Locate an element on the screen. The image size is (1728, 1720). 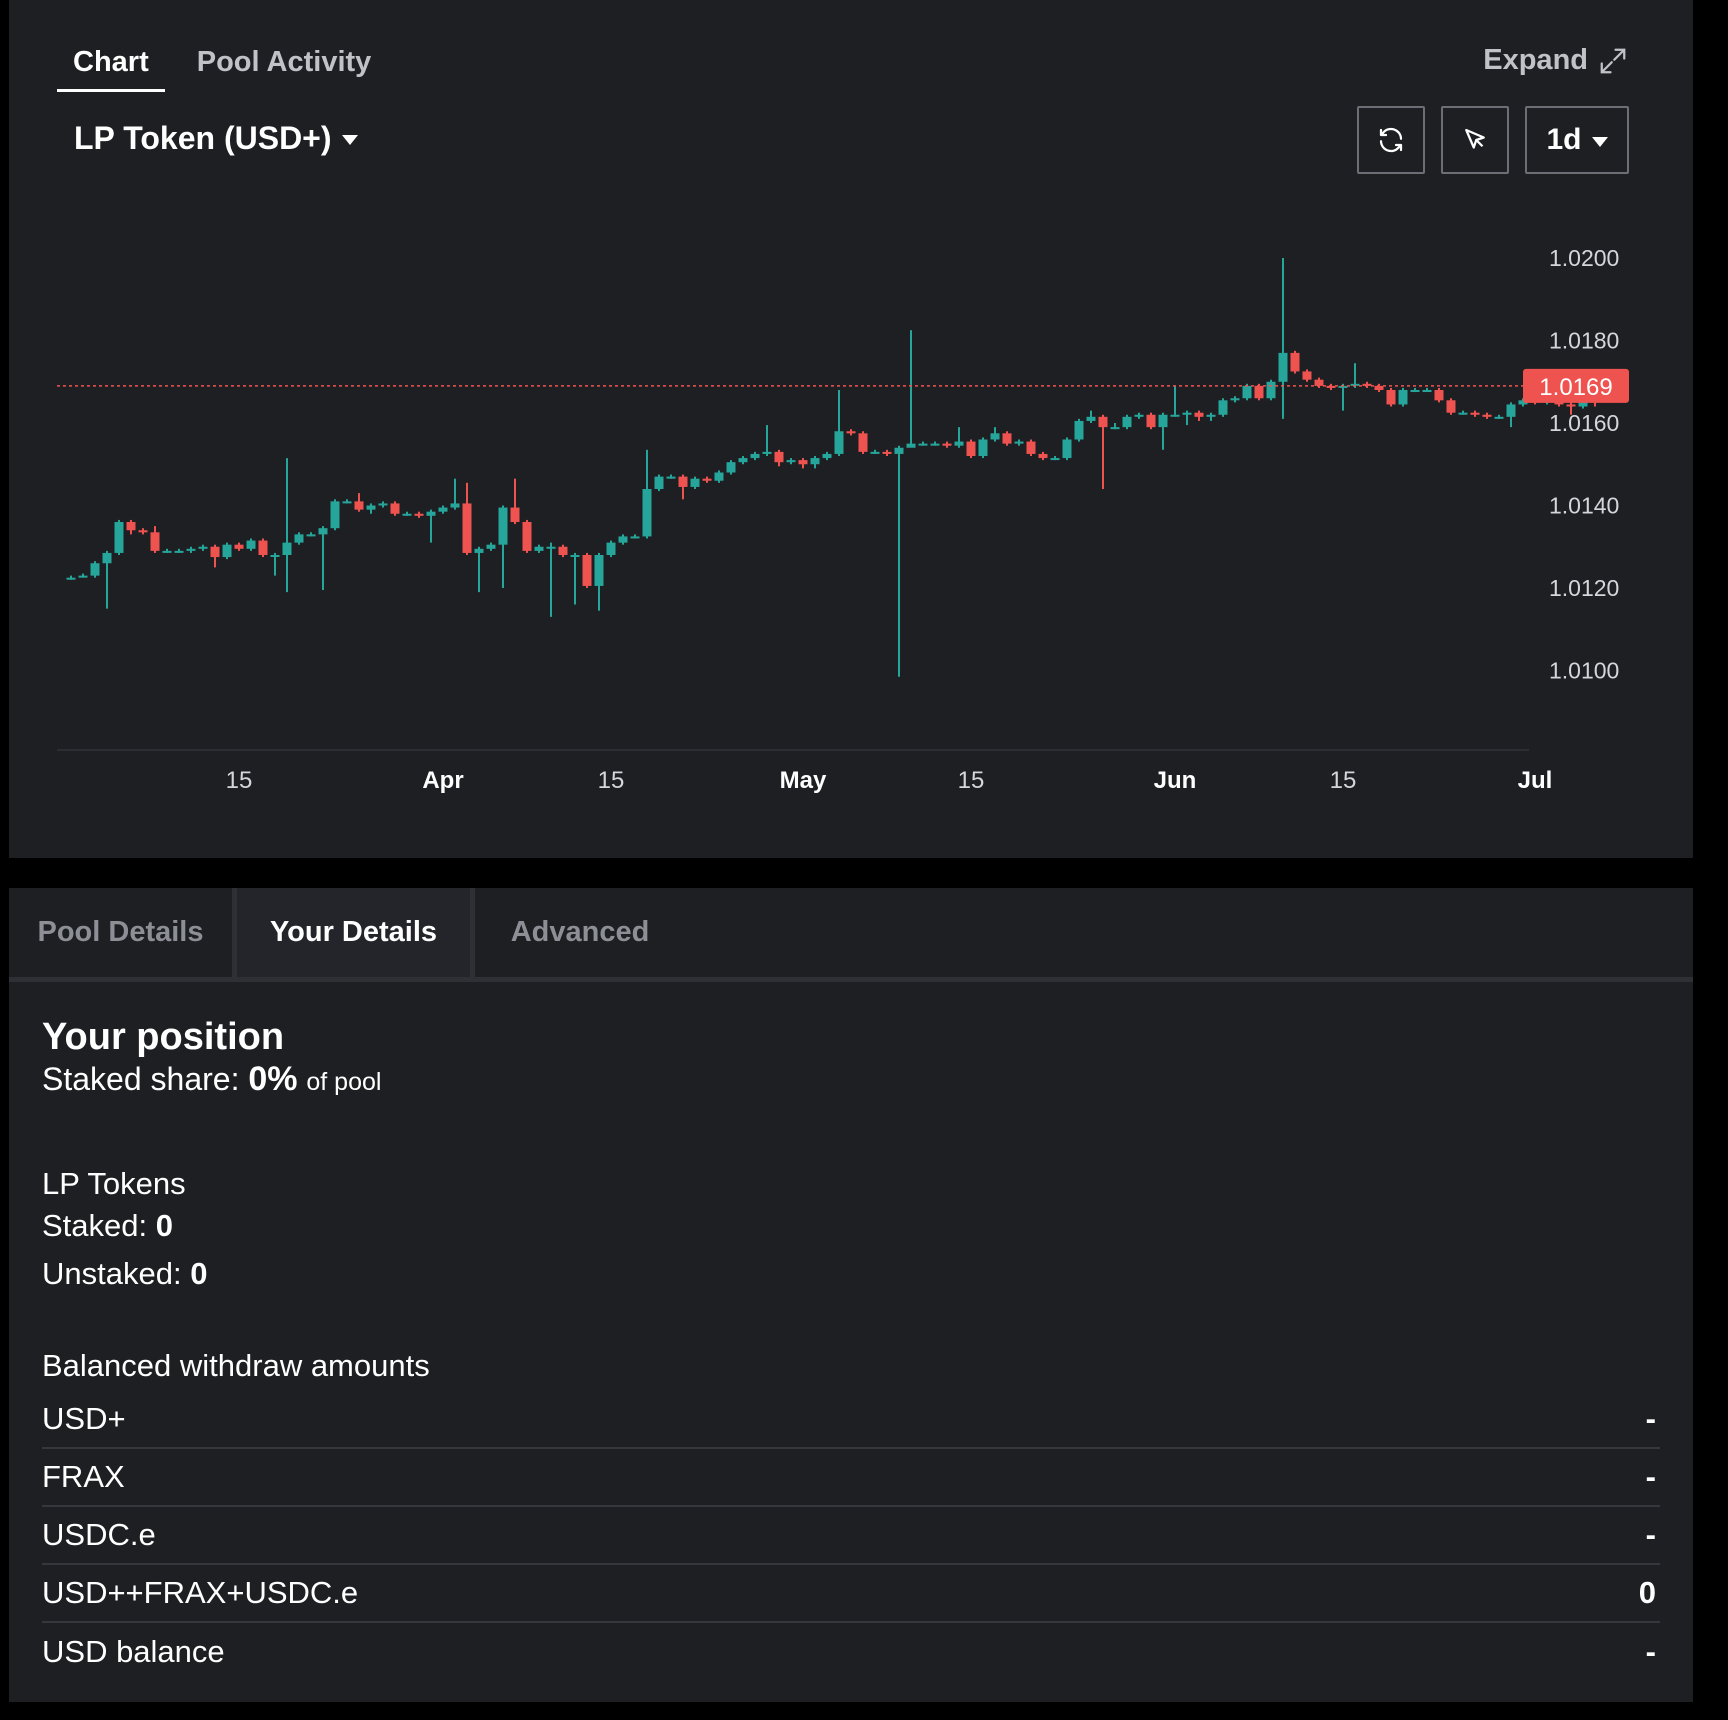
withdraw-title: Balanced withdraw amounts is located at coordinates (236, 1365).